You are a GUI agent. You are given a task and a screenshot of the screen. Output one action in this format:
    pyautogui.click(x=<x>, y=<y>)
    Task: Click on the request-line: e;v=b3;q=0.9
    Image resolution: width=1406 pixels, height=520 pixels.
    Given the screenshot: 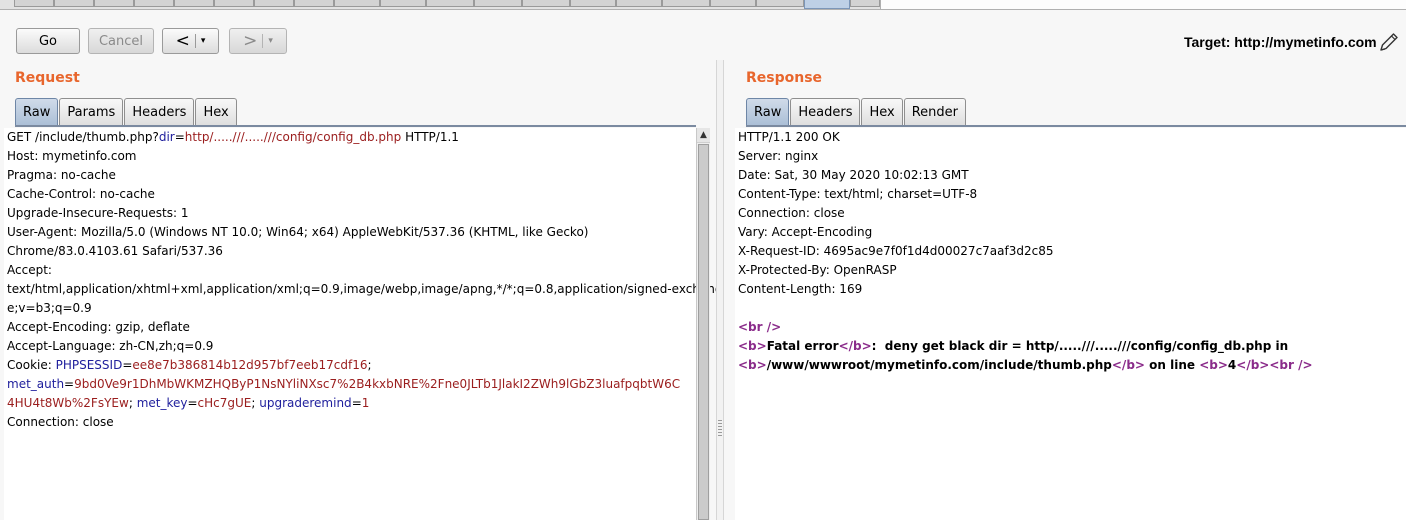 What is the action you would take?
    pyautogui.click(x=350, y=308)
    